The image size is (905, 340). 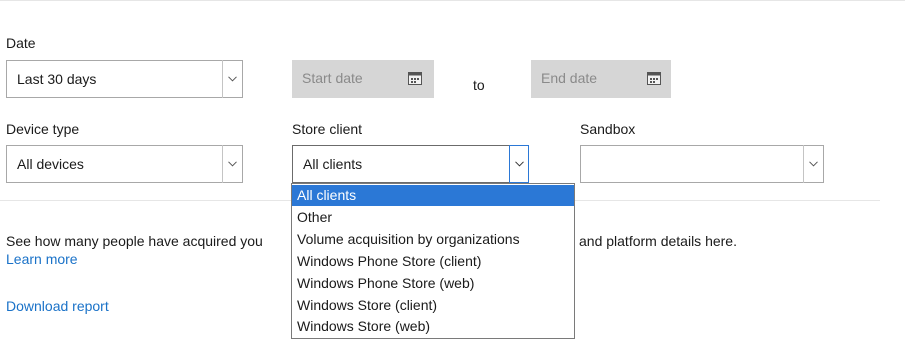 I want to click on date-label: Date, so click(x=21, y=43).